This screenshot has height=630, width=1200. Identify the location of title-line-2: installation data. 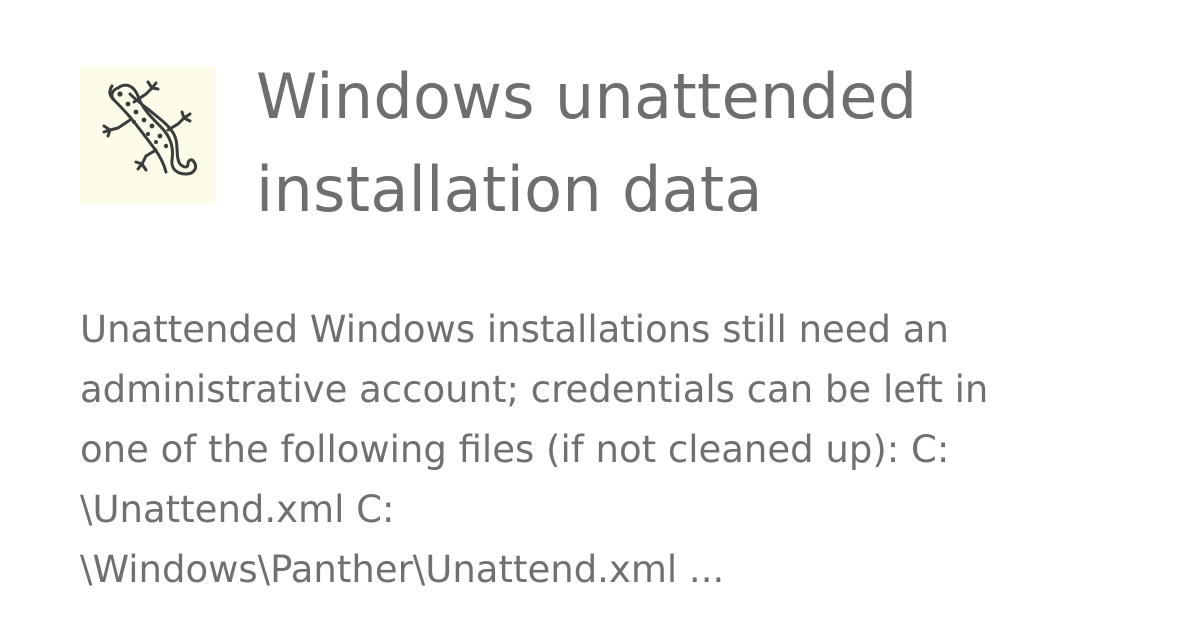
(509, 189).